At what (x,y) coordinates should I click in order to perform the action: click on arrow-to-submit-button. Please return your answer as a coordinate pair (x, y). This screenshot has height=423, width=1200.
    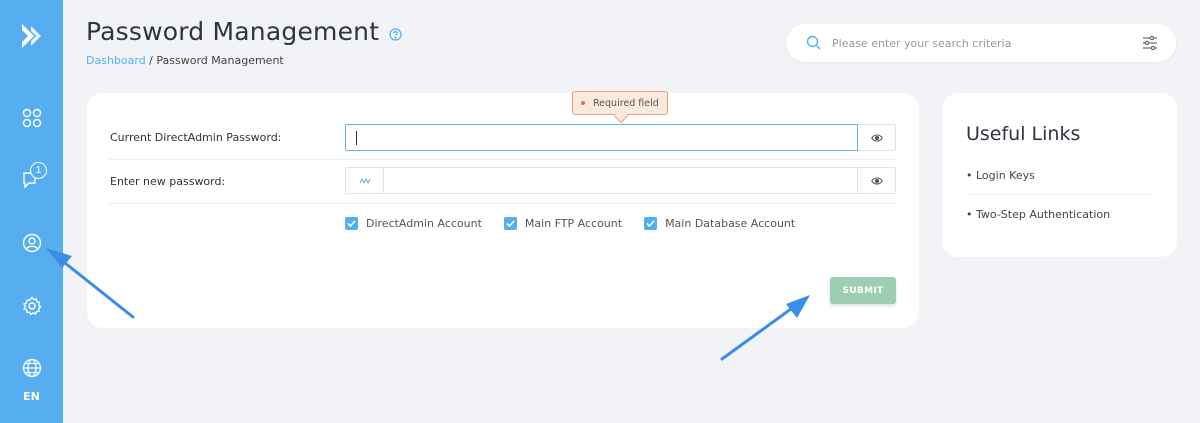
    Looking at the image, I should click on (765, 328).